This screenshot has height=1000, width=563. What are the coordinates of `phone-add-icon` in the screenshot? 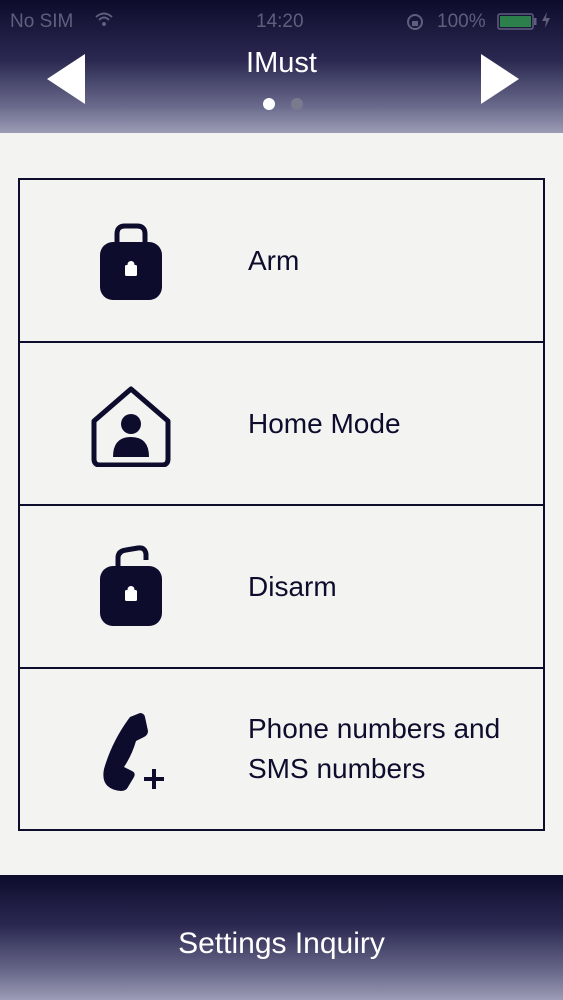 It's located at (133, 752).